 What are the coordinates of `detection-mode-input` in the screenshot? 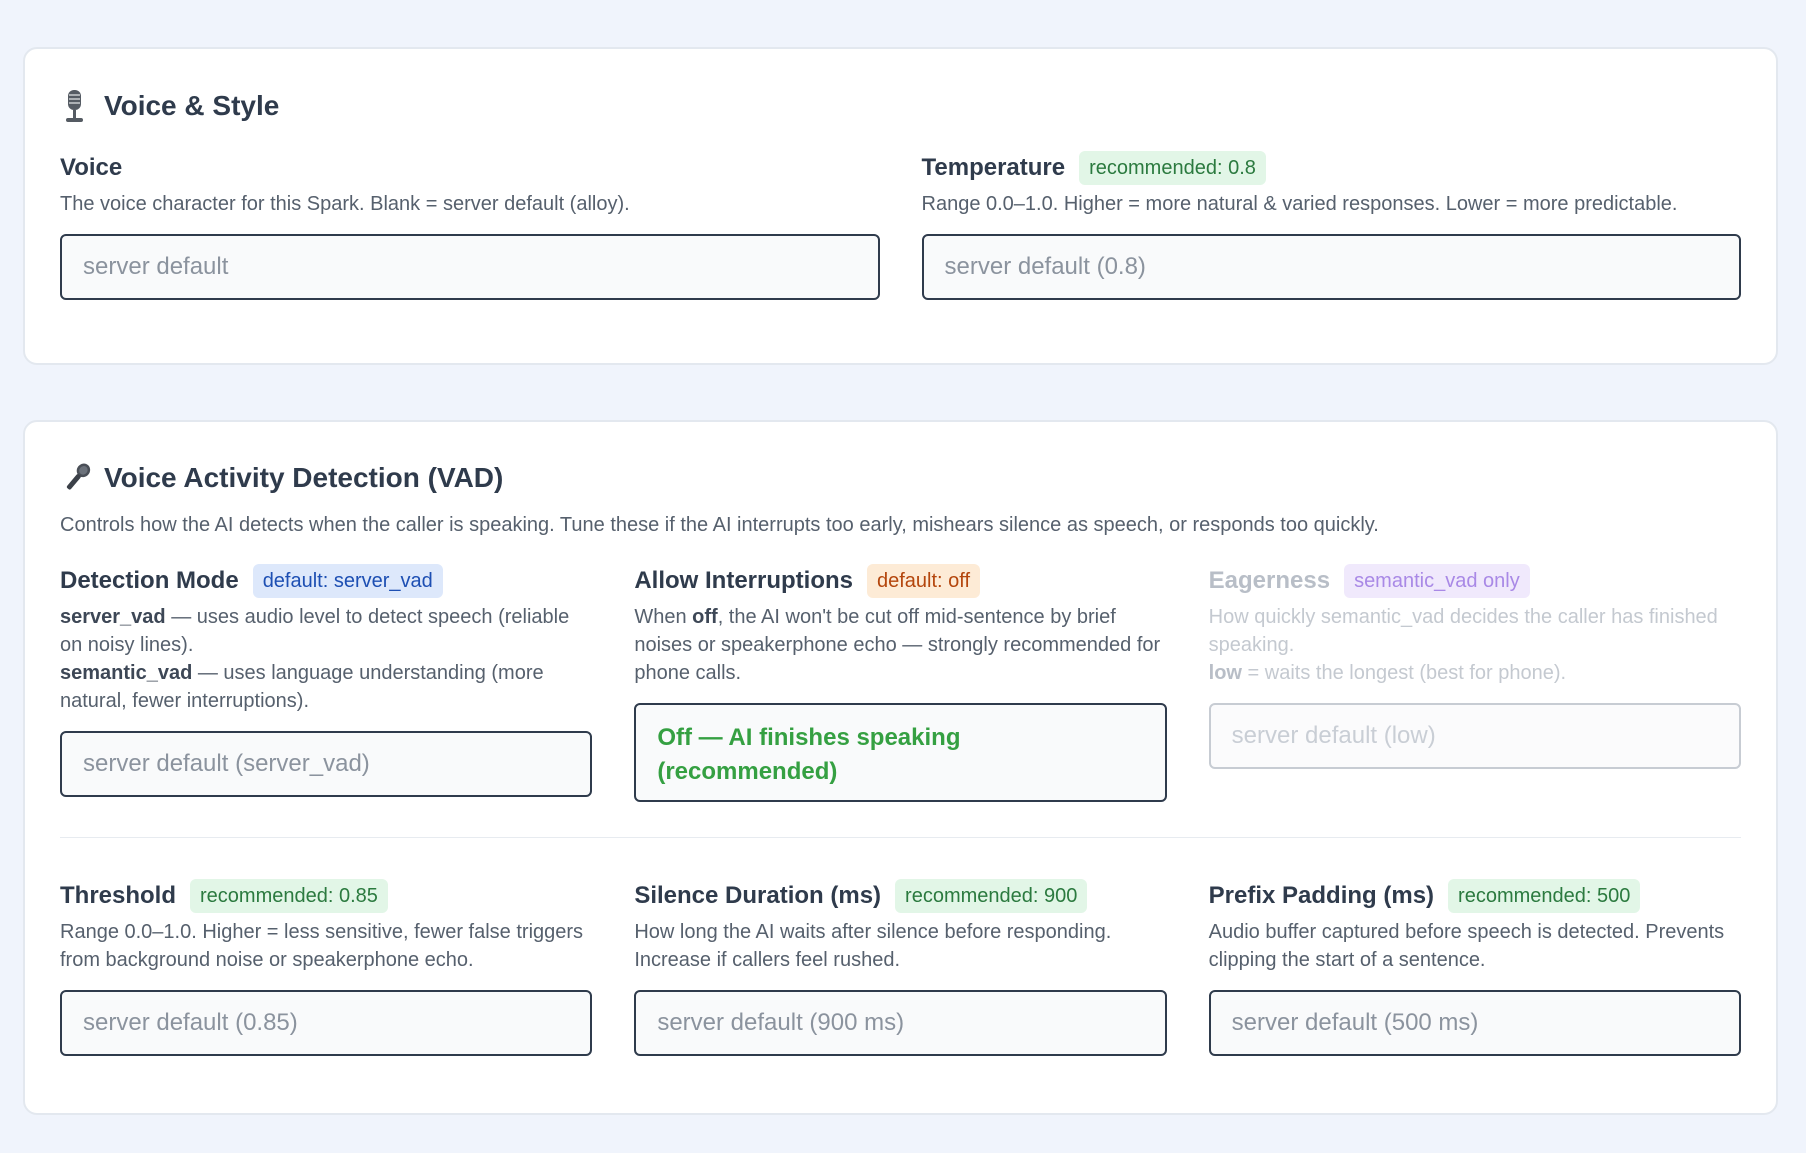 It's located at (326, 764).